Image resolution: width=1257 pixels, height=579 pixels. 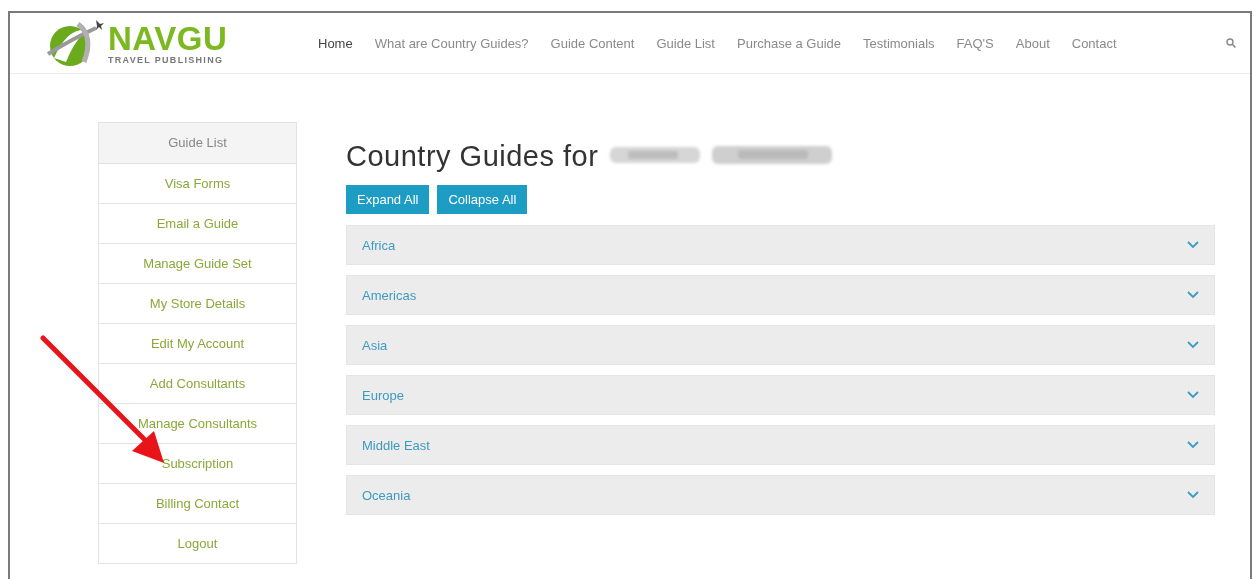 What do you see at coordinates (482, 199) in the screenshot?
I see `toolbar-button: Collapse All` at bounding box center [482, 199].